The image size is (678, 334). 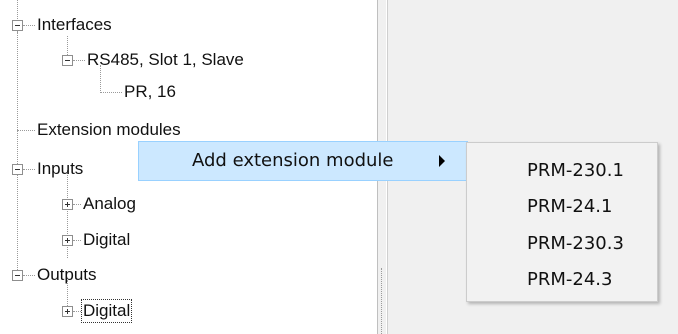 What do you see at coordinates (150, 92) in the screenshot?
I see `tree-node-pr: PR, 16` at bounding box center [150, 92].